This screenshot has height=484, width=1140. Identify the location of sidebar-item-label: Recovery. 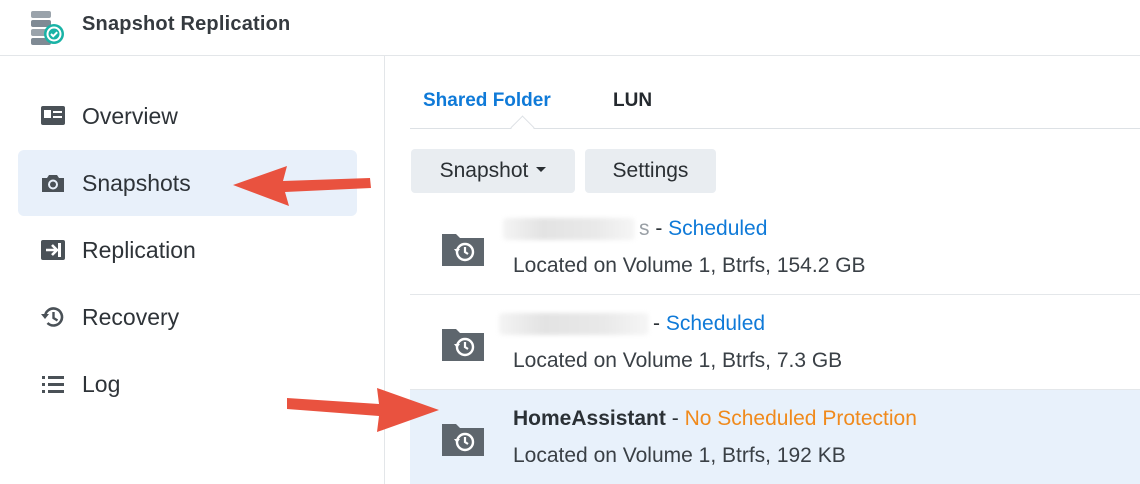
(131, 317).